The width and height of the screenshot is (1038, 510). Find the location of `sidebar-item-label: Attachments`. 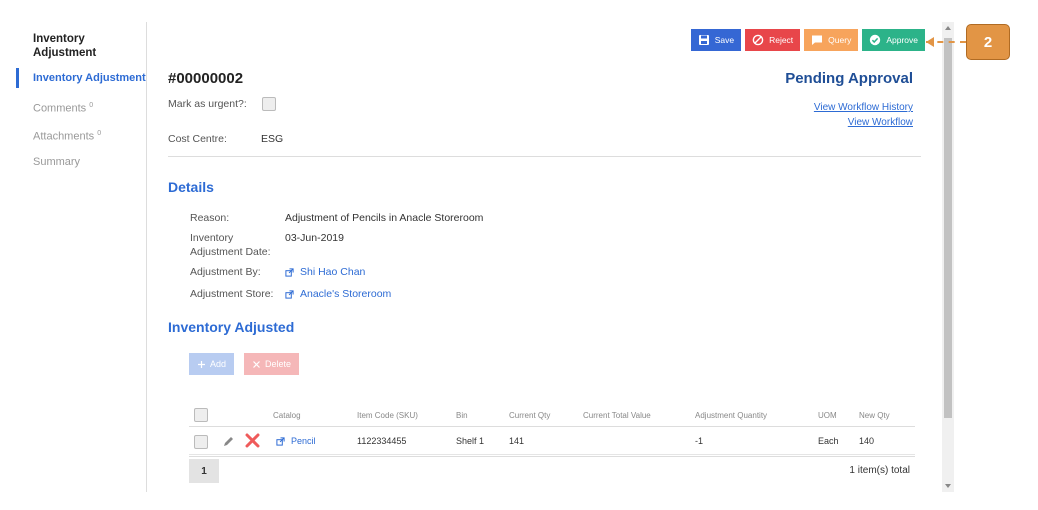

sidebar-item-label: Attachments is located at coordinates (64, 136).